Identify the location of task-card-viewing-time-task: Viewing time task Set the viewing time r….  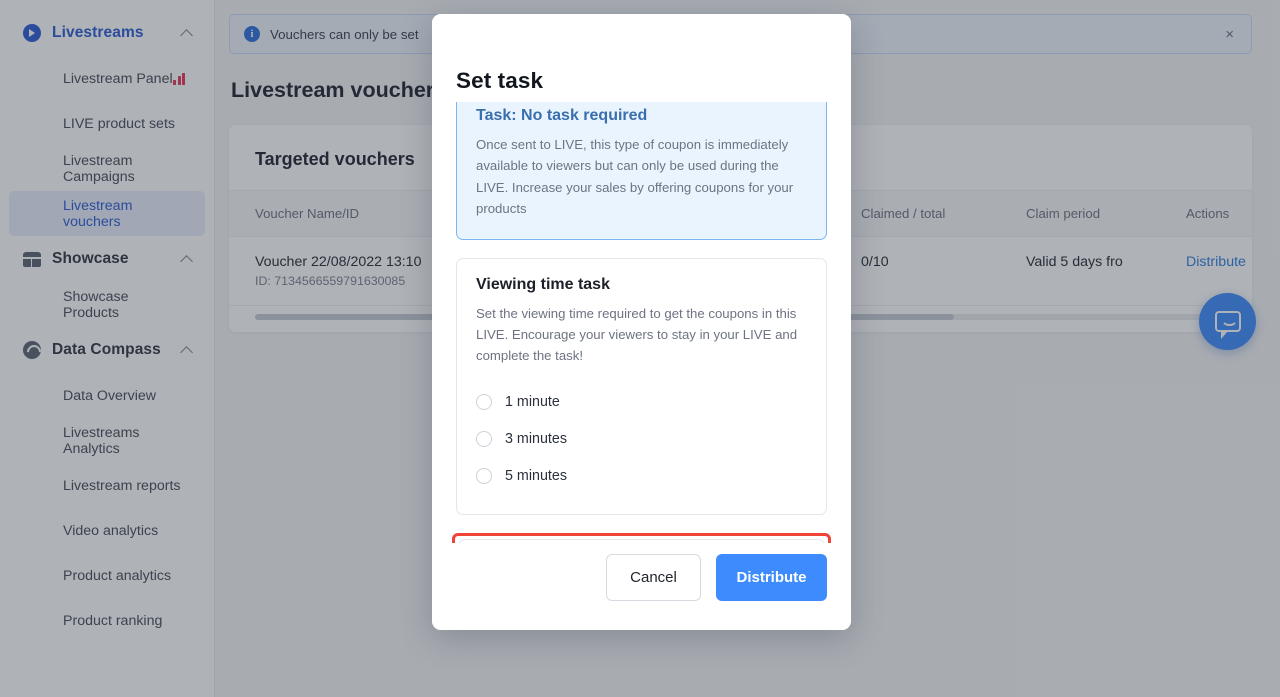
(641, 386).